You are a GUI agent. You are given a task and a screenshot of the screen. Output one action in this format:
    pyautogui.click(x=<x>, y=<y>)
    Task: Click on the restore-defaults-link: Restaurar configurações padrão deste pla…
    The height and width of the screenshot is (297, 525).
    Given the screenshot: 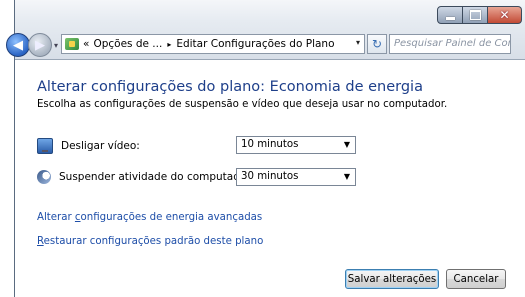 What is the action you would take?
    pyautogui.click(x=150, y=241)
    